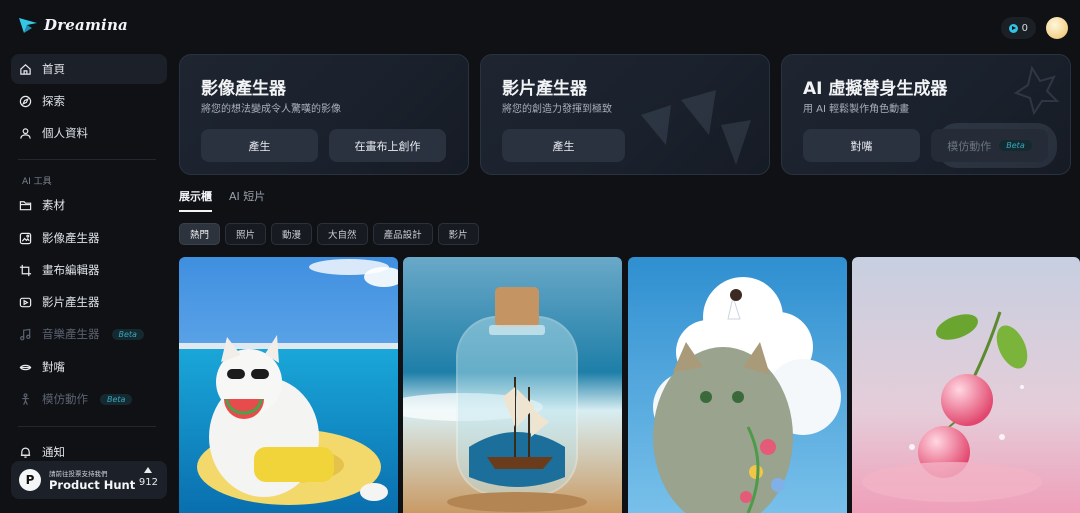  I want to click on filter-nature: 大自然, so click(342, 234).